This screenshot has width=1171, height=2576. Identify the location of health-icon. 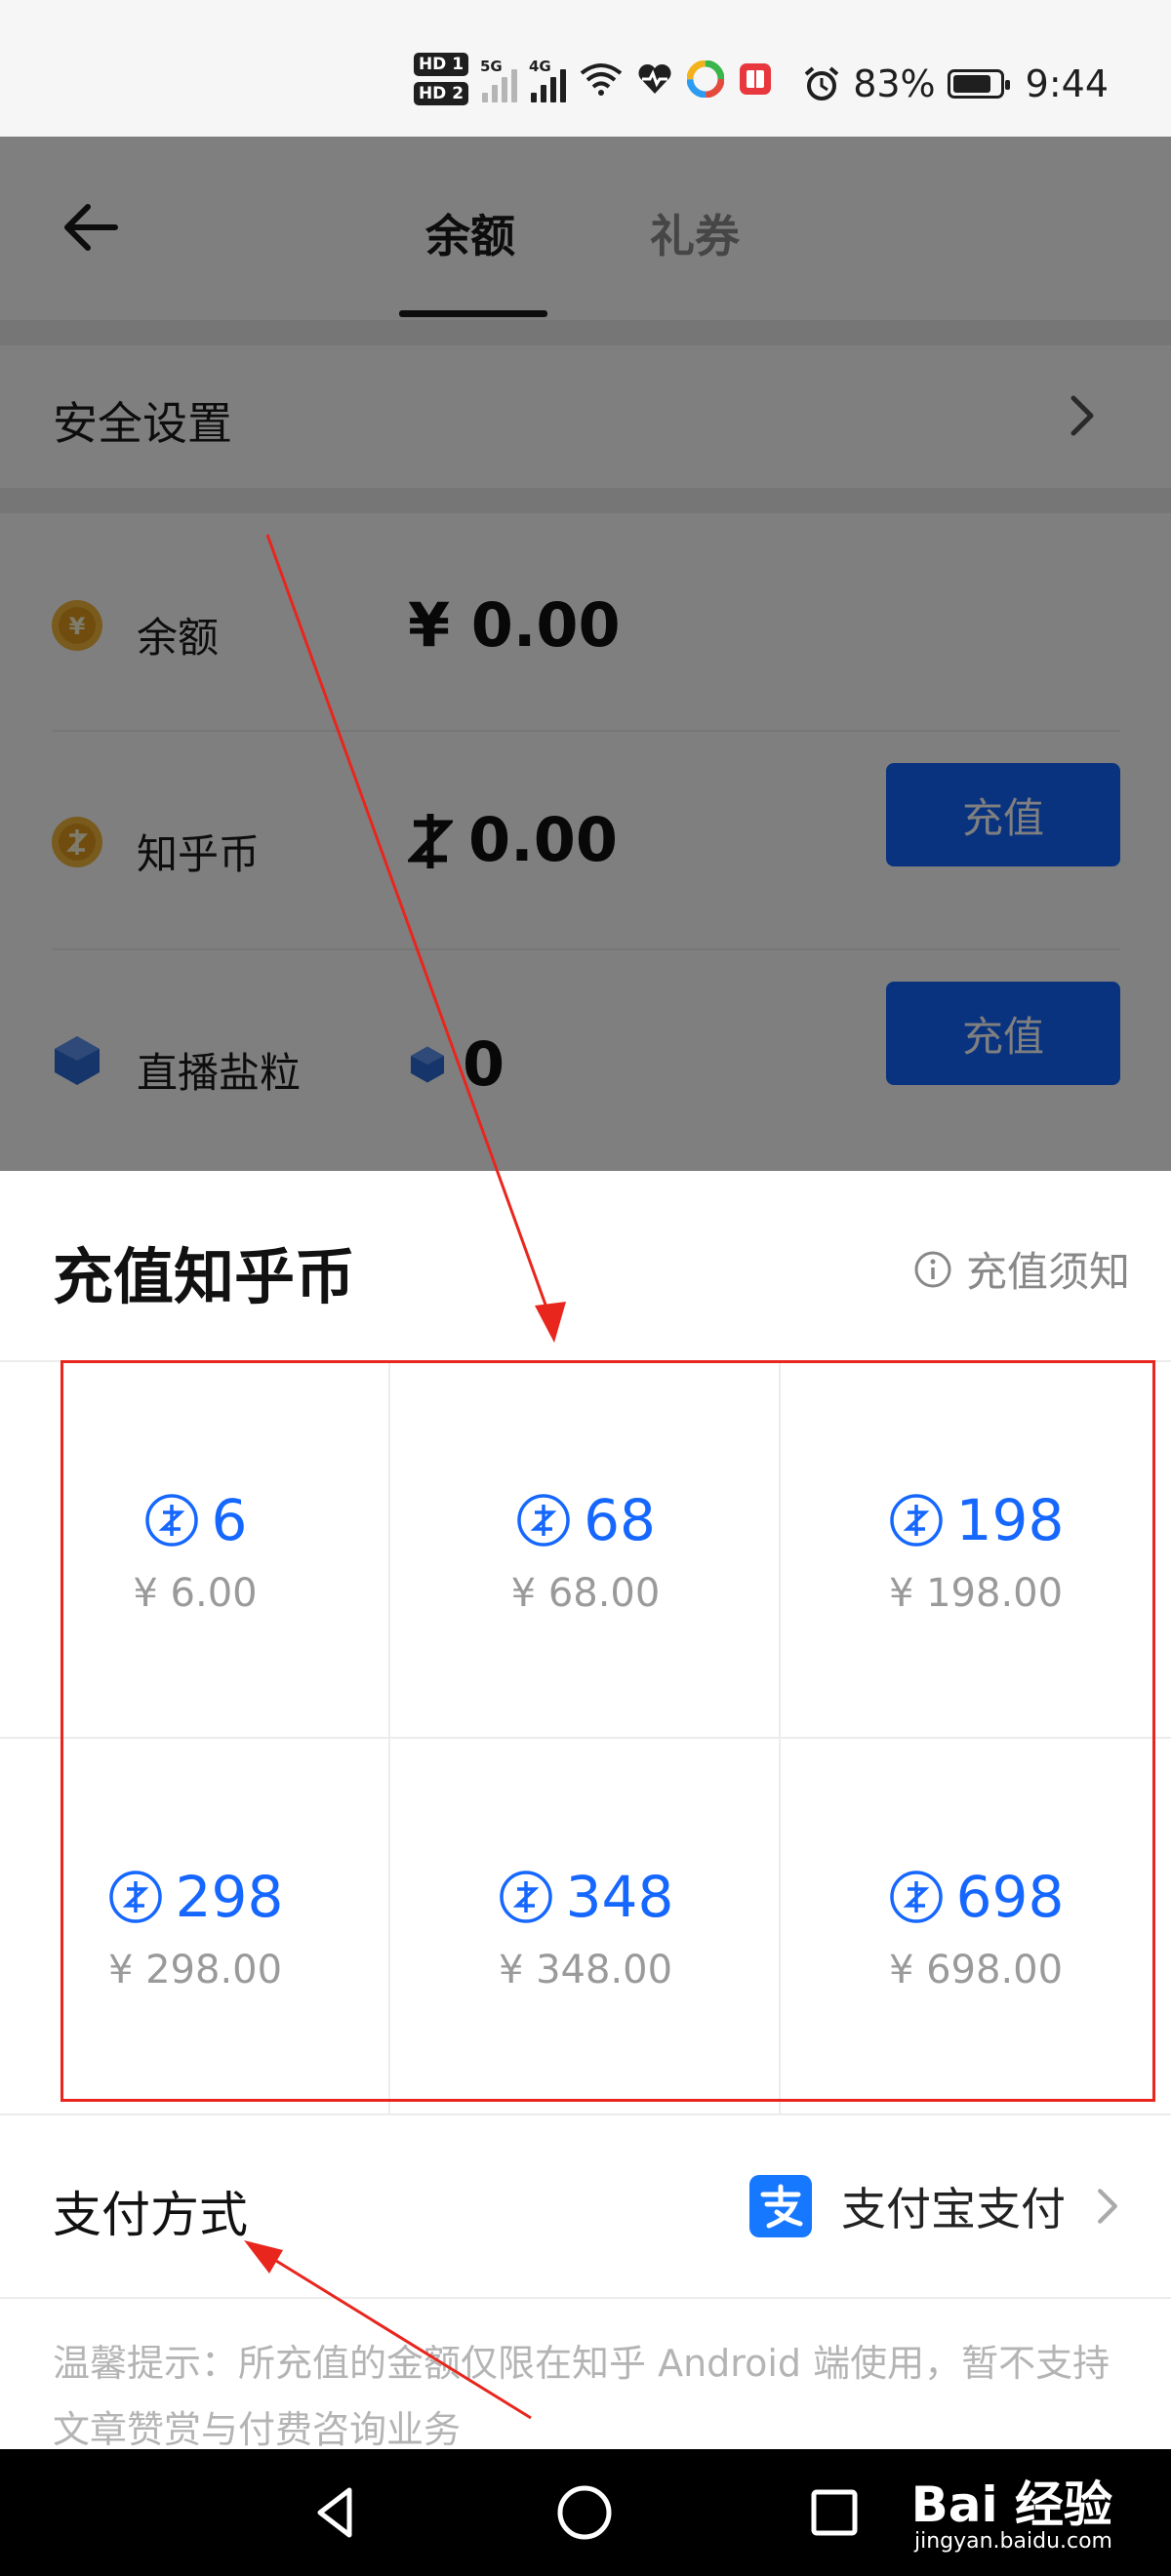
(654, 78).